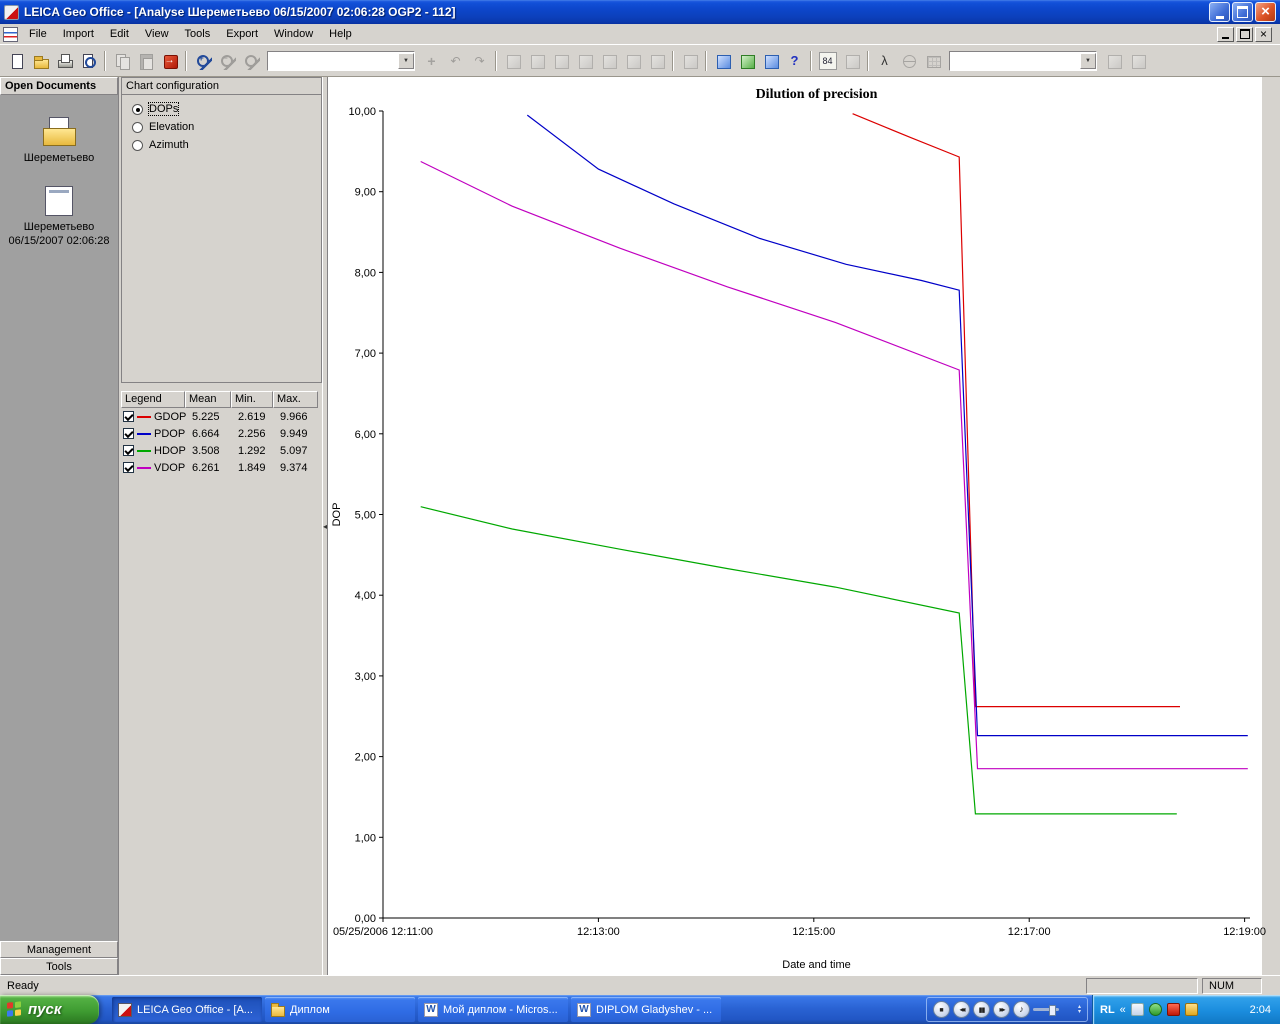 This screenshot has width=1280, height=1024. I want to click on menu-view: View, so click(157, 34).